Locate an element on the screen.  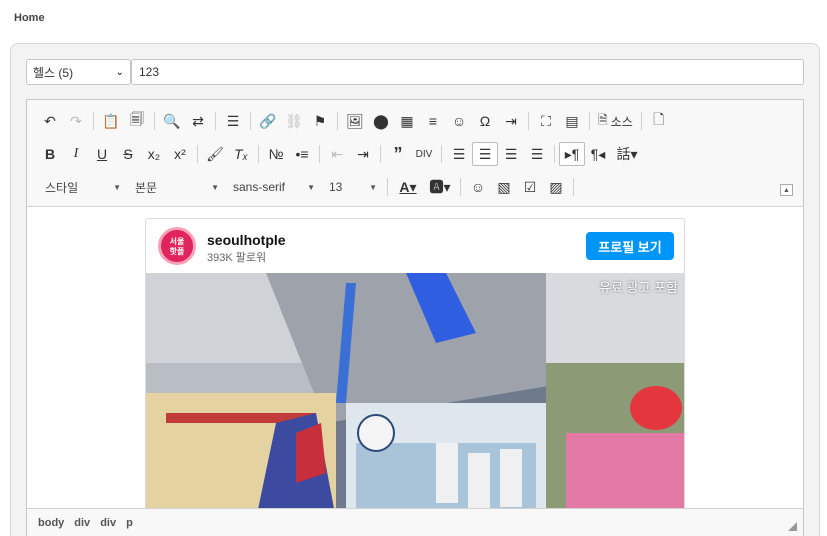
resize-handle-icon is located at coordinates (792, 526).